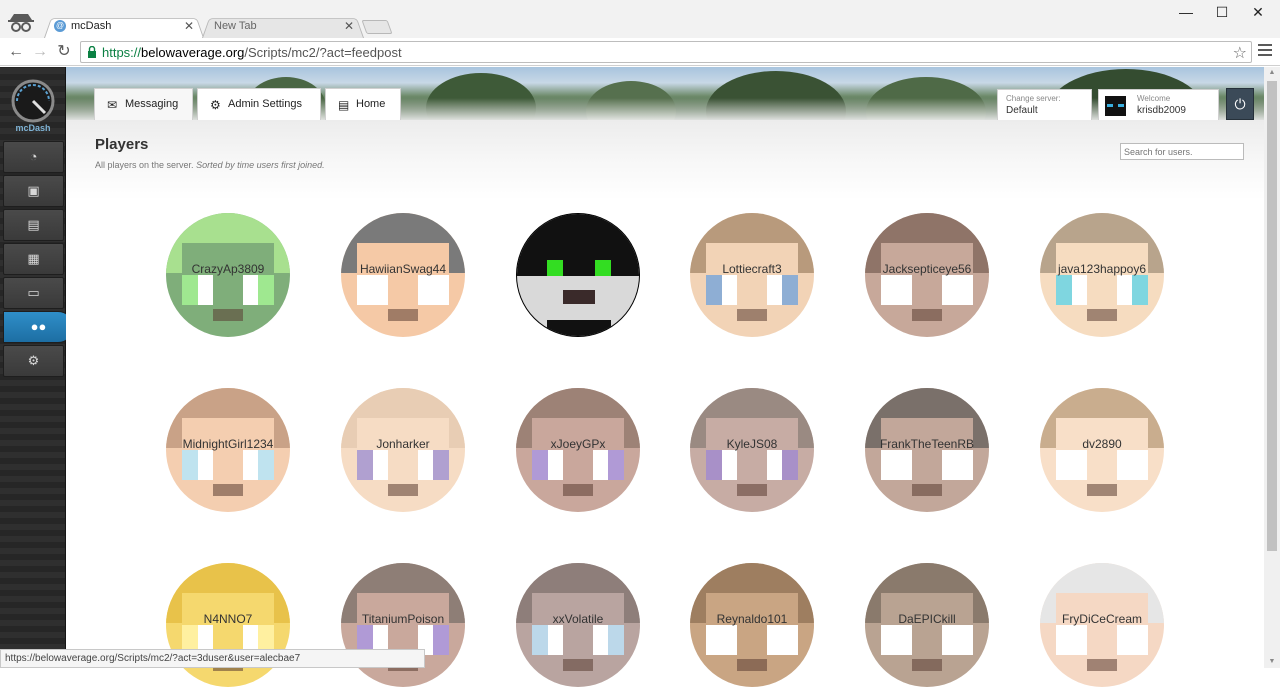  What do you see at coordinates (1186, 13) in the screenshot?
I see `minimize-button: —` at bounding box center [1186, 13].